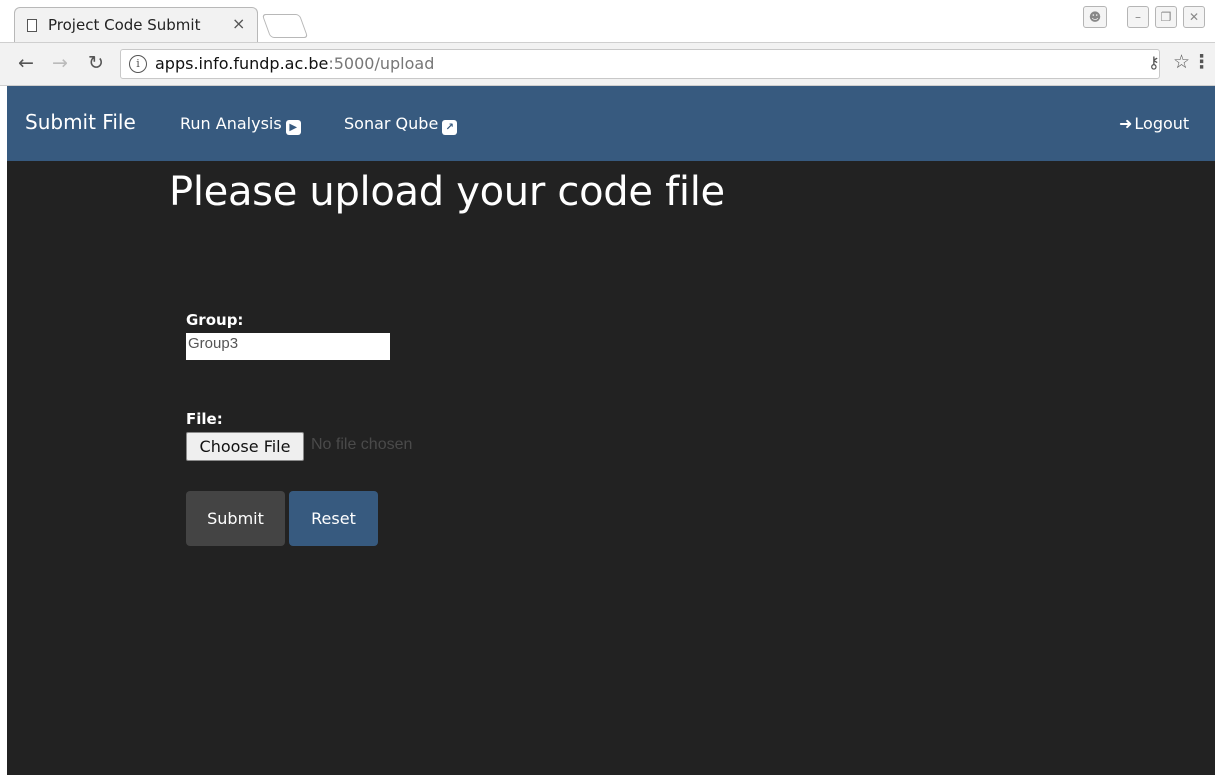  What do you see at coordinates (1181, 62) in the screenshot?
I see `star-icon: ☆` at bounding box center [1181, 62].